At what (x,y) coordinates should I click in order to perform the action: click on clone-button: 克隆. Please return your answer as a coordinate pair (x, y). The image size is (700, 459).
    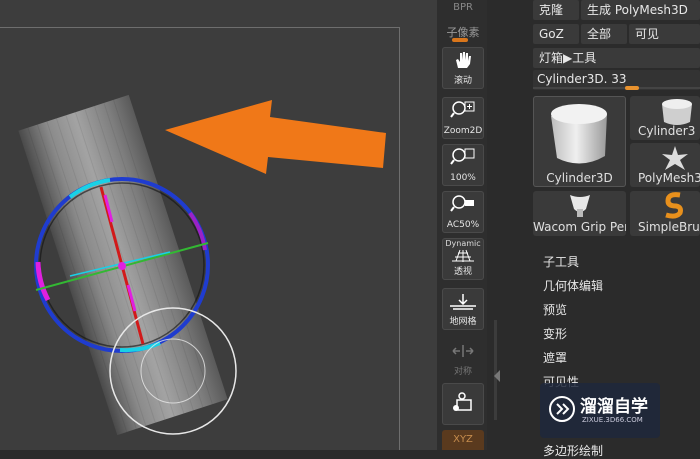
    Looking at the image, I should click on (556, 10).